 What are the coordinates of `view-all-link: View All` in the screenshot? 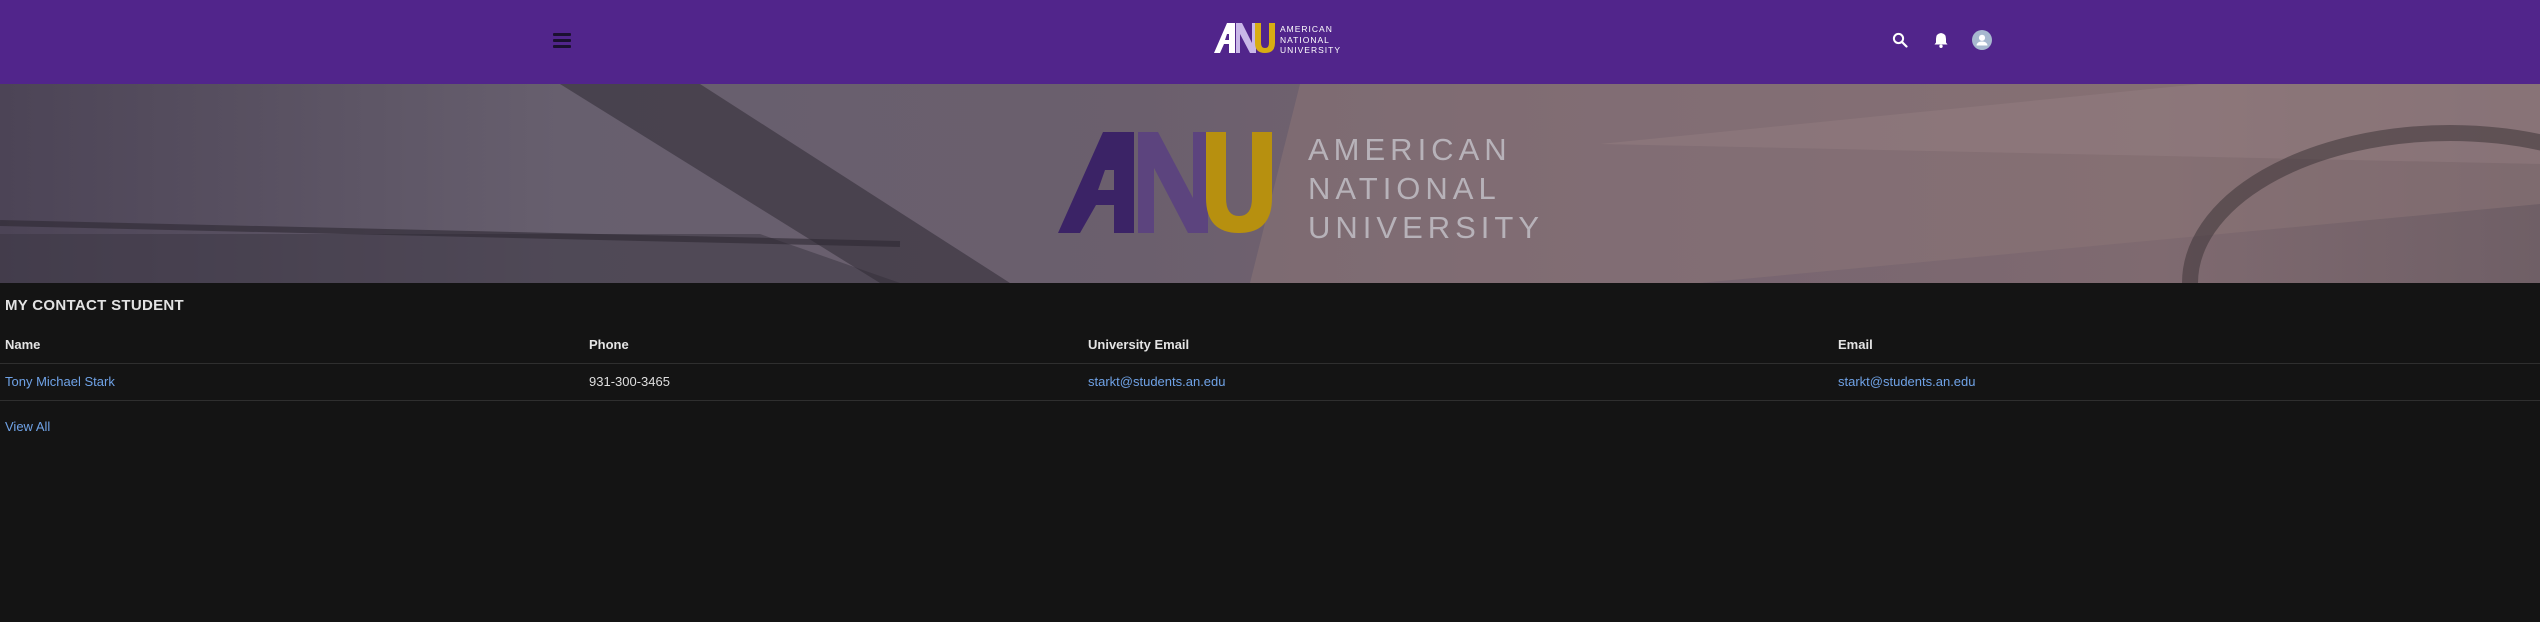 It's located at (27, 426).